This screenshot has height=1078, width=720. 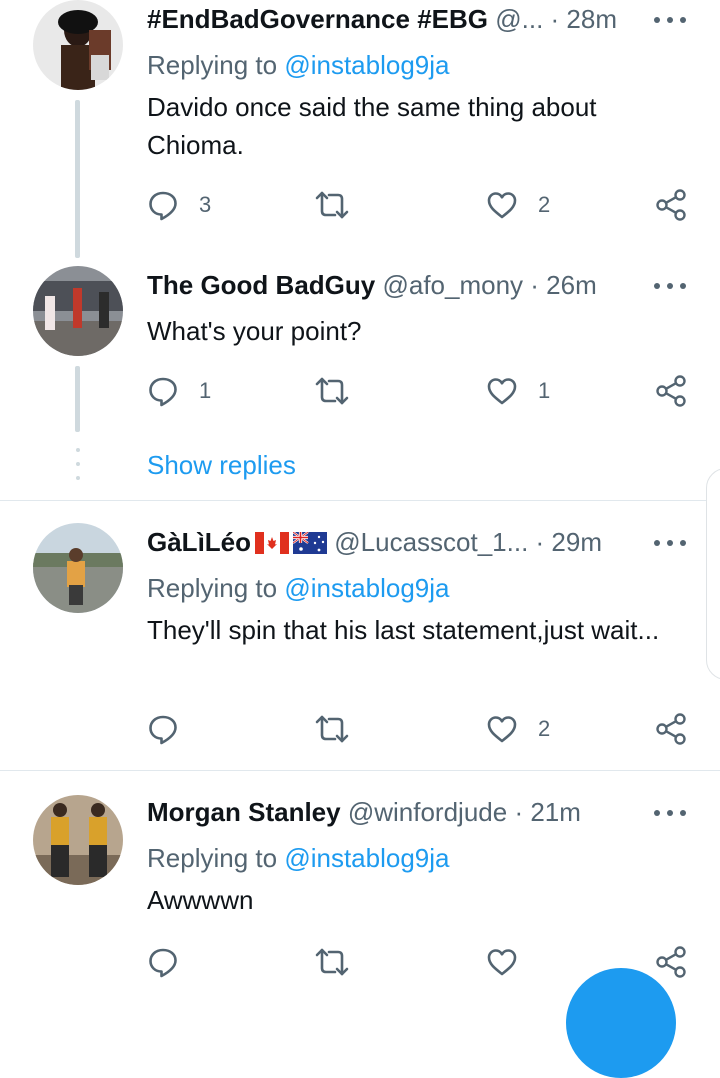 I want to click on reply-count: 3, so click(x=205, y=204).